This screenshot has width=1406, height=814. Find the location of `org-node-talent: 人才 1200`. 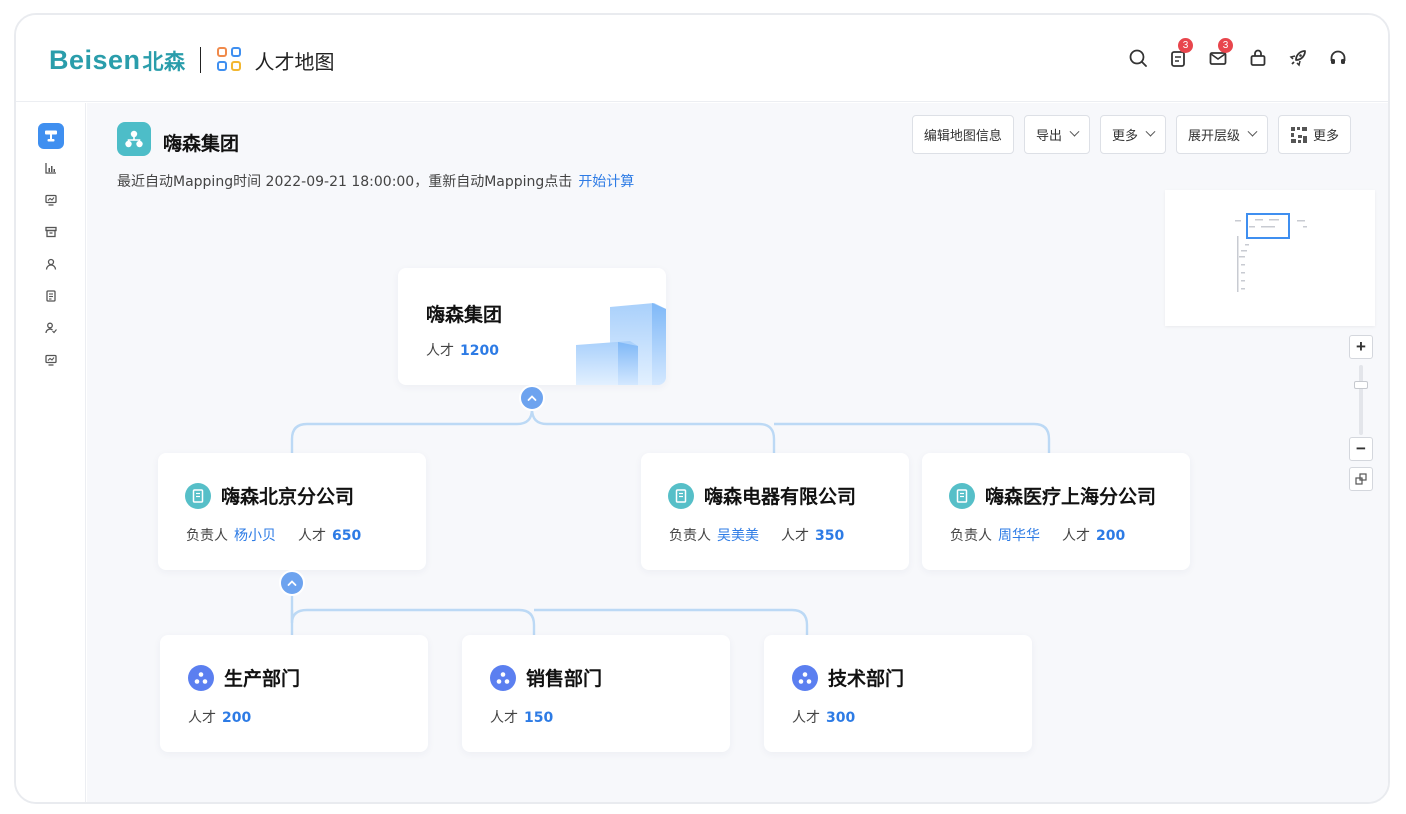

org-node-talent: 人才 1200 is located at coordinates (462, 350).